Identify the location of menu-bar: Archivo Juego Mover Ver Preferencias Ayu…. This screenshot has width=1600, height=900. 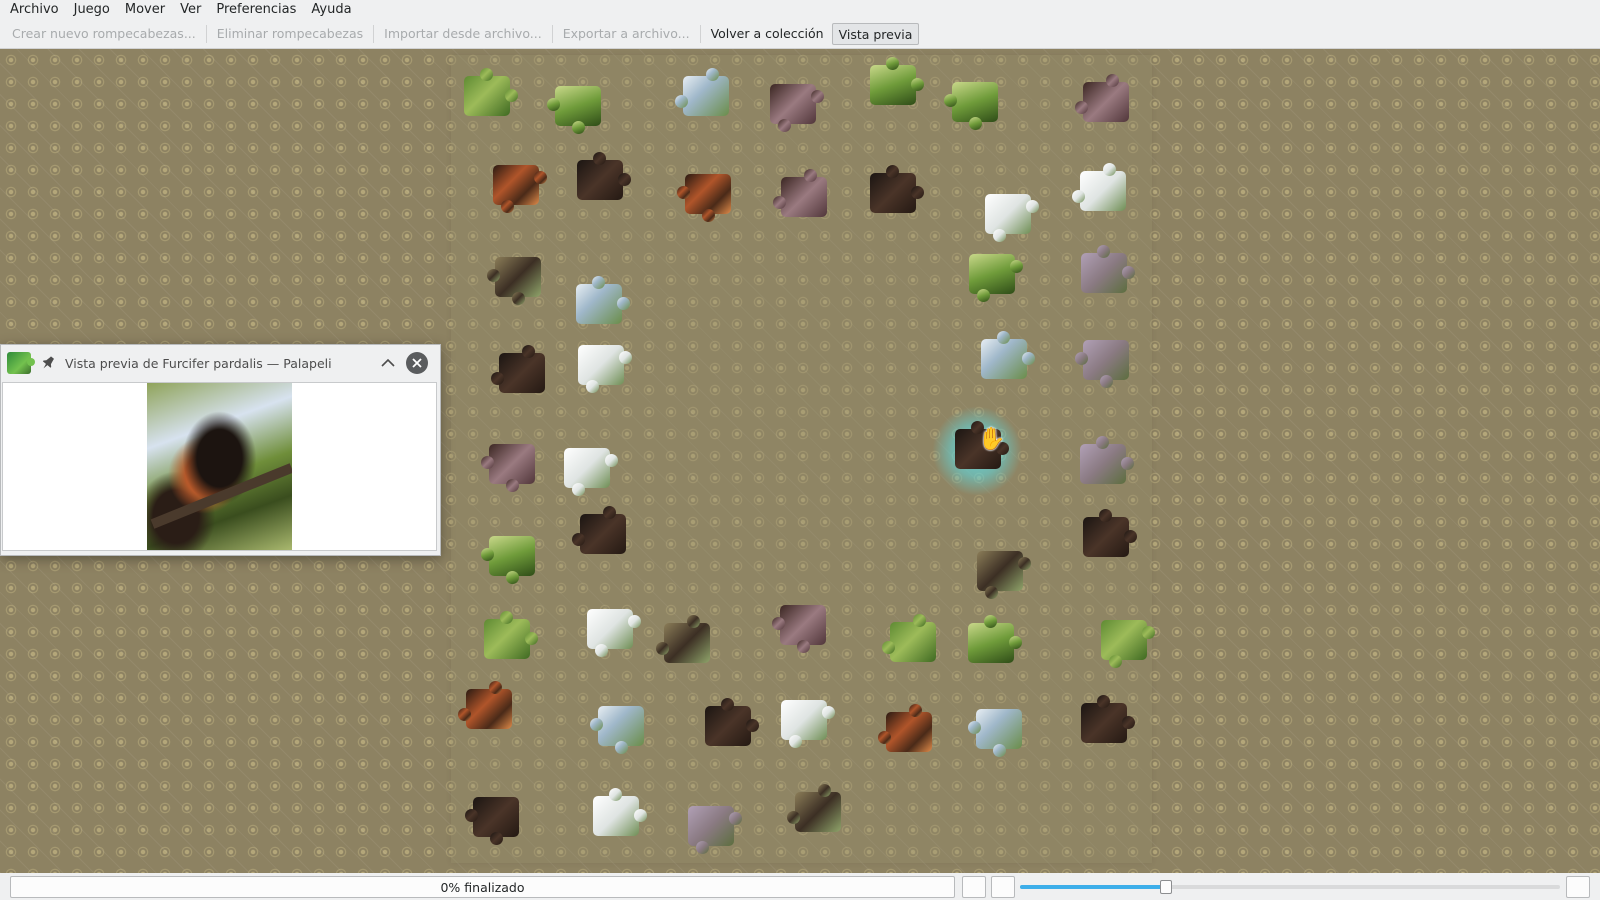
(800, 10).